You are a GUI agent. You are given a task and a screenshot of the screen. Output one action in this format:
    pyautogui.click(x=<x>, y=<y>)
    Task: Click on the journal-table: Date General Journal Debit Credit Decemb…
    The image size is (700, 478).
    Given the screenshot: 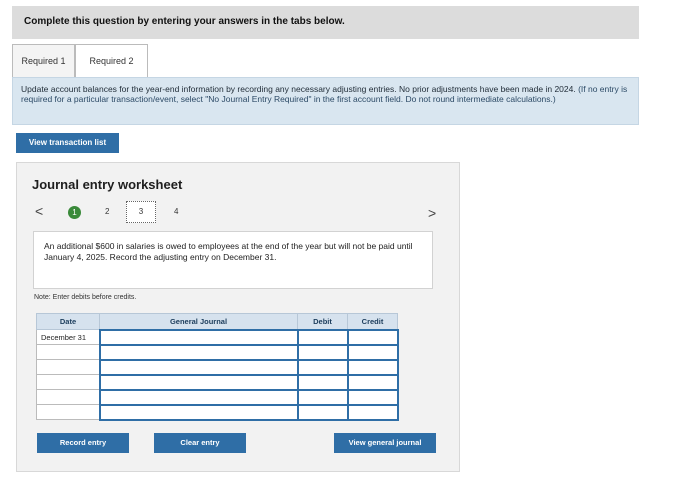 What is the action you would take?
    pyautogui.click(x=217, y=367)
    